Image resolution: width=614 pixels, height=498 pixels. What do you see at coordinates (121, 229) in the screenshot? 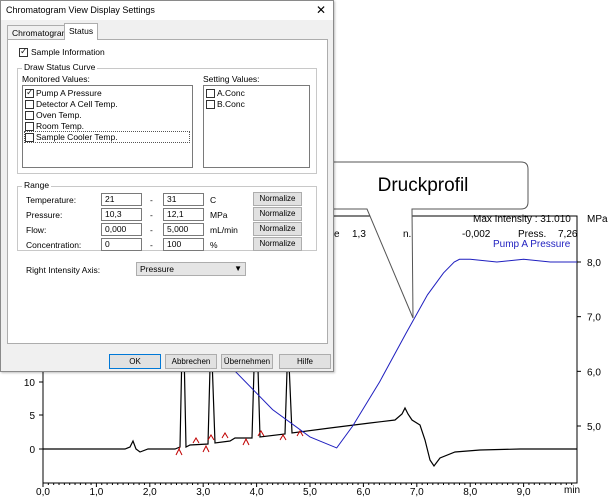
I see `flow-min-field: 0,000` at bounding box center [121, 229].